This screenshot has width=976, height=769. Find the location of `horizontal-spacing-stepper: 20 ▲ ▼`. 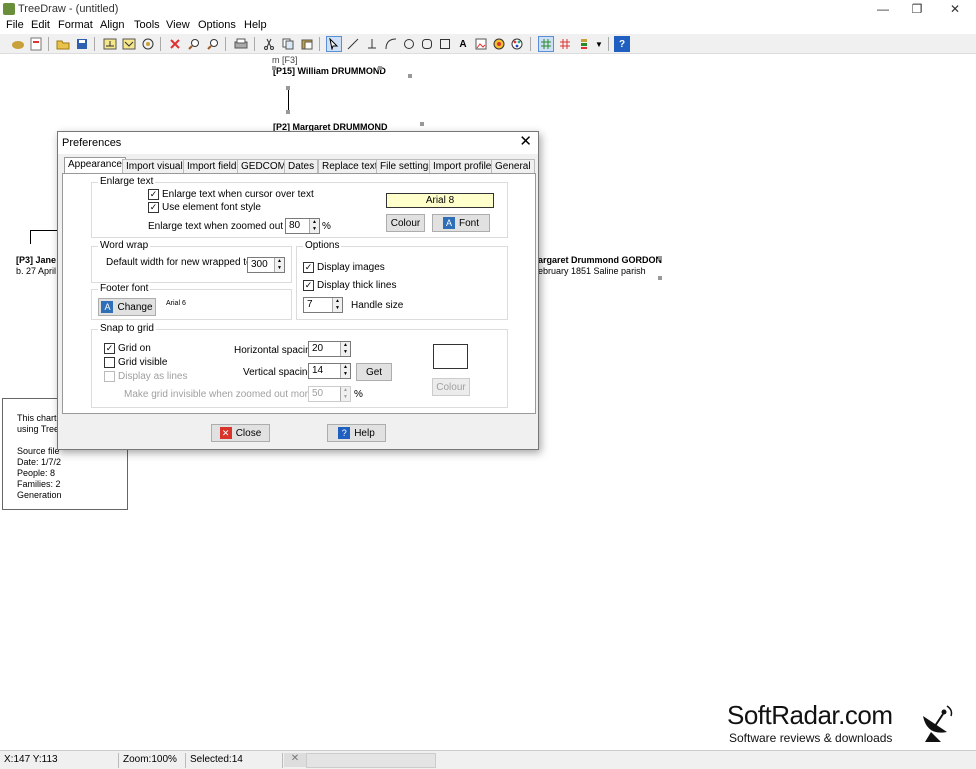

horizontal-spacing-stepper: 20 ▲ ▼ is located at coordinates (329, 349).